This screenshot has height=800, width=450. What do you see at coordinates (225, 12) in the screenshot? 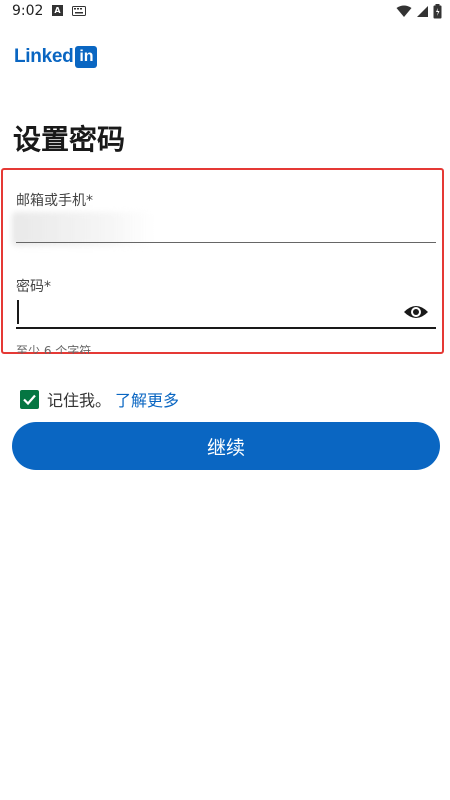
I see `status-bar: 9:02 A` at bounding box center [225, 12].